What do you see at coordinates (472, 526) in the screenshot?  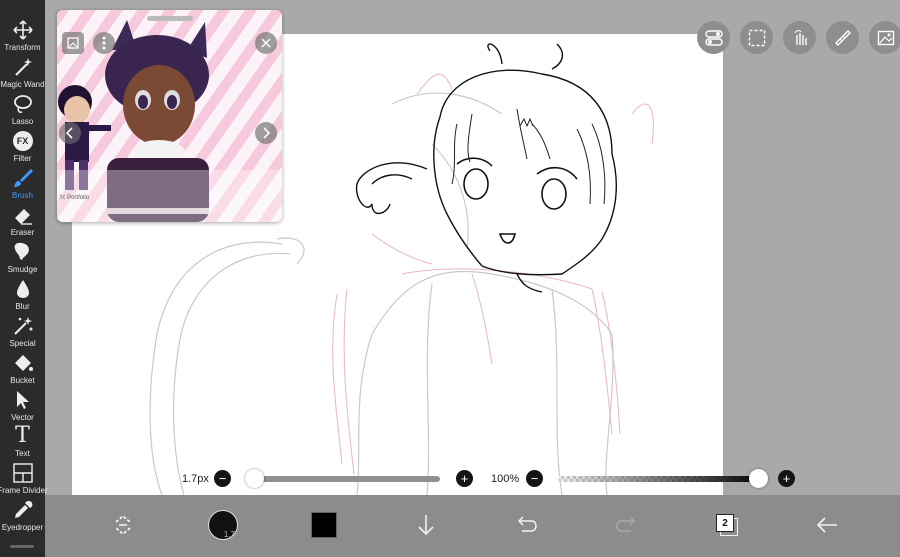 I see `bottom-toolbar: 1.7 2` at bounding box center [472, 526].